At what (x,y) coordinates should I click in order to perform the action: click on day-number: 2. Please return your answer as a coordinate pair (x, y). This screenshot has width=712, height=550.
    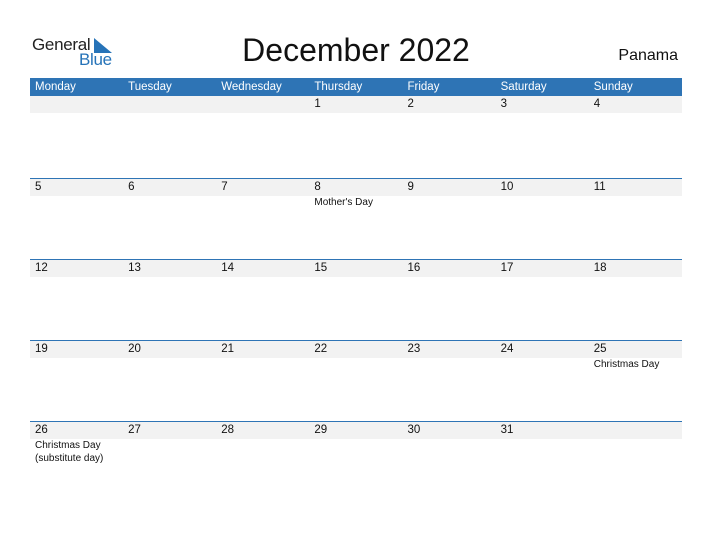
    Looking at the image, I should click on (410, 104).